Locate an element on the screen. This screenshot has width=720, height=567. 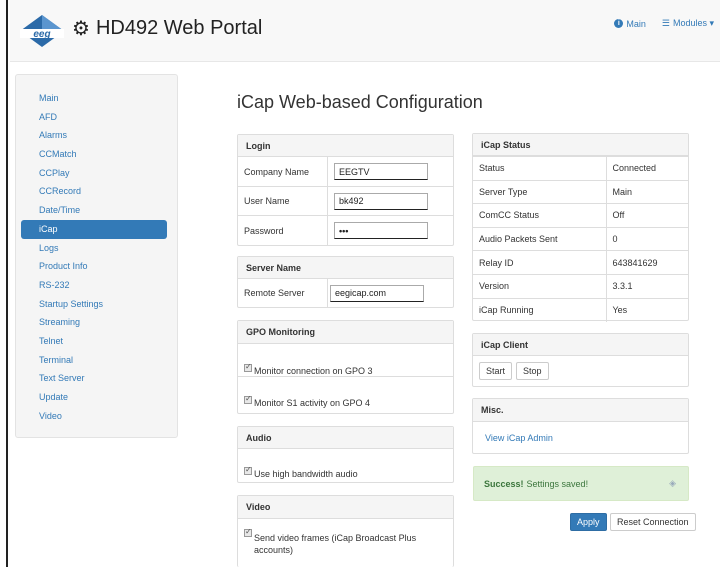
nav-main-label: Main is located at coordinates (636, 23).